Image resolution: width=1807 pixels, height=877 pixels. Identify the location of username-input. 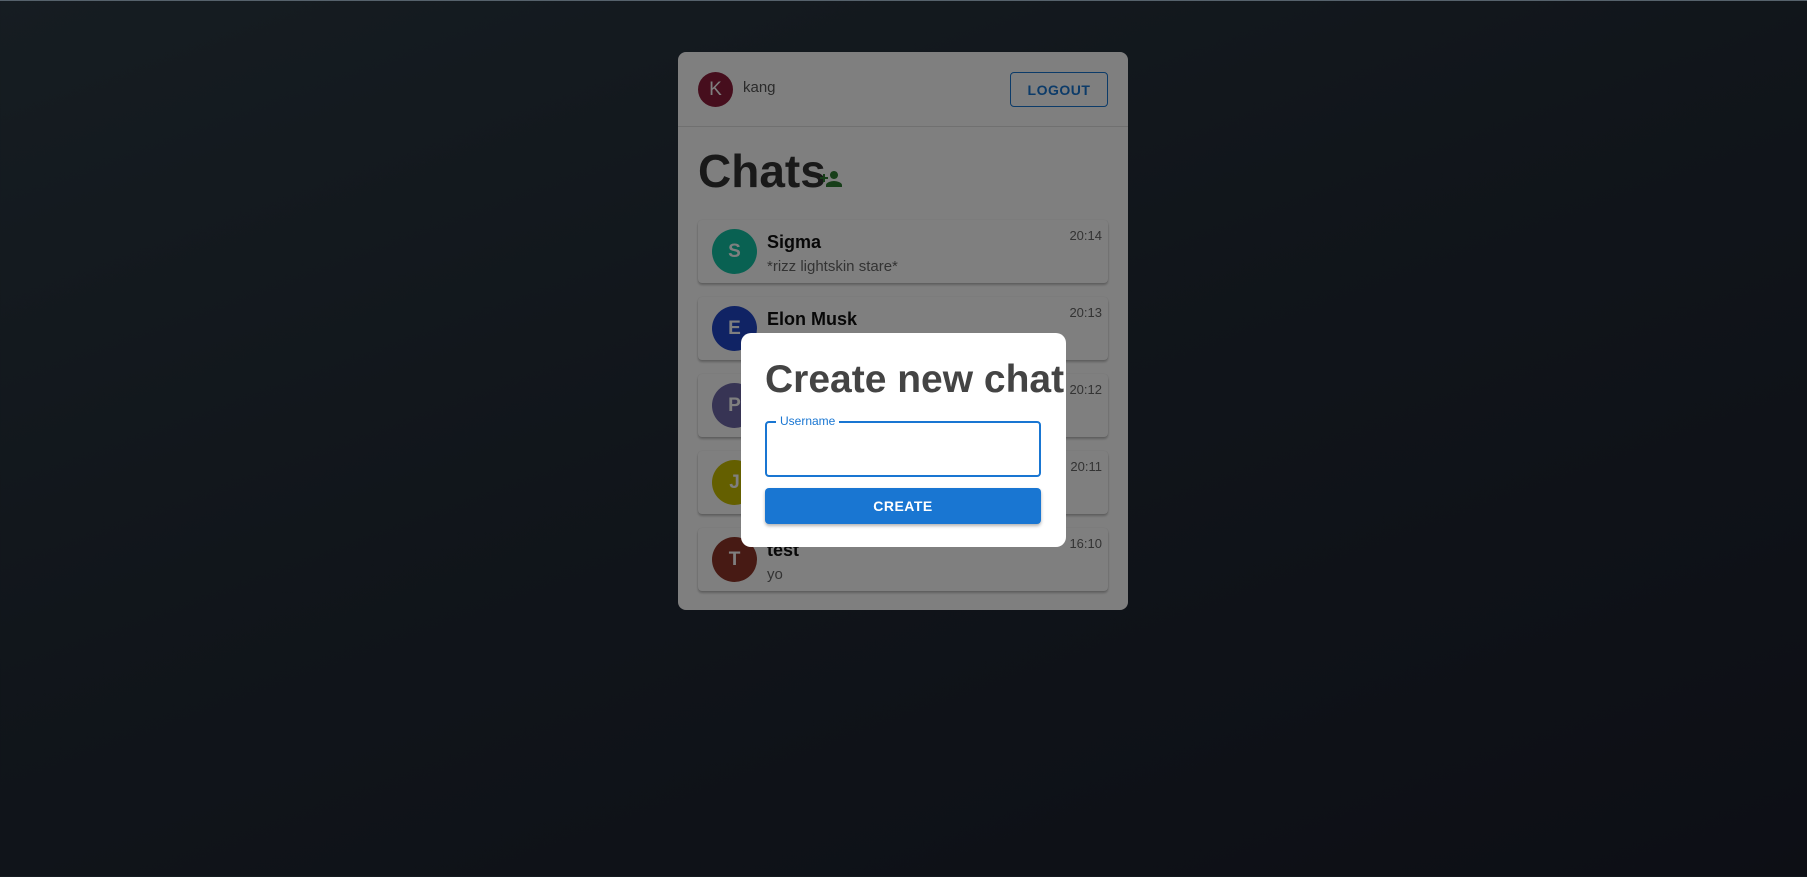
(903, 449).